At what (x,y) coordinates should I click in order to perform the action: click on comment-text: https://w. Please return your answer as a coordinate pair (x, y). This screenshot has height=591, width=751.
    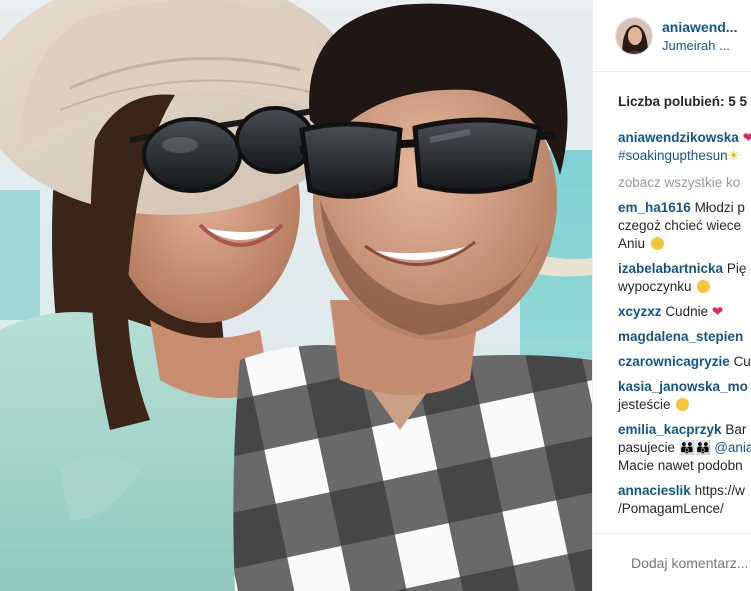
    Looking at the image, I should click on (719, 490).